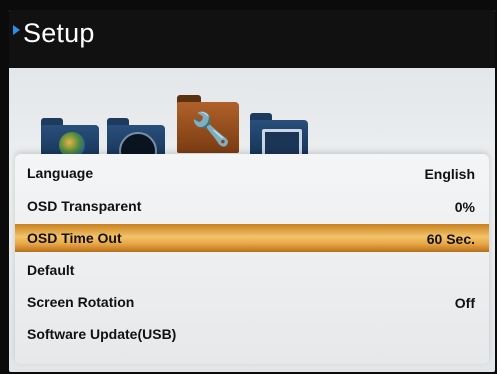 This screenshot has height=374, width=497. What do you see at coordinates (81, 302) in the screenshot?
I see `menu-item-label: Screen Rotation` at bounding box center [81, 302].